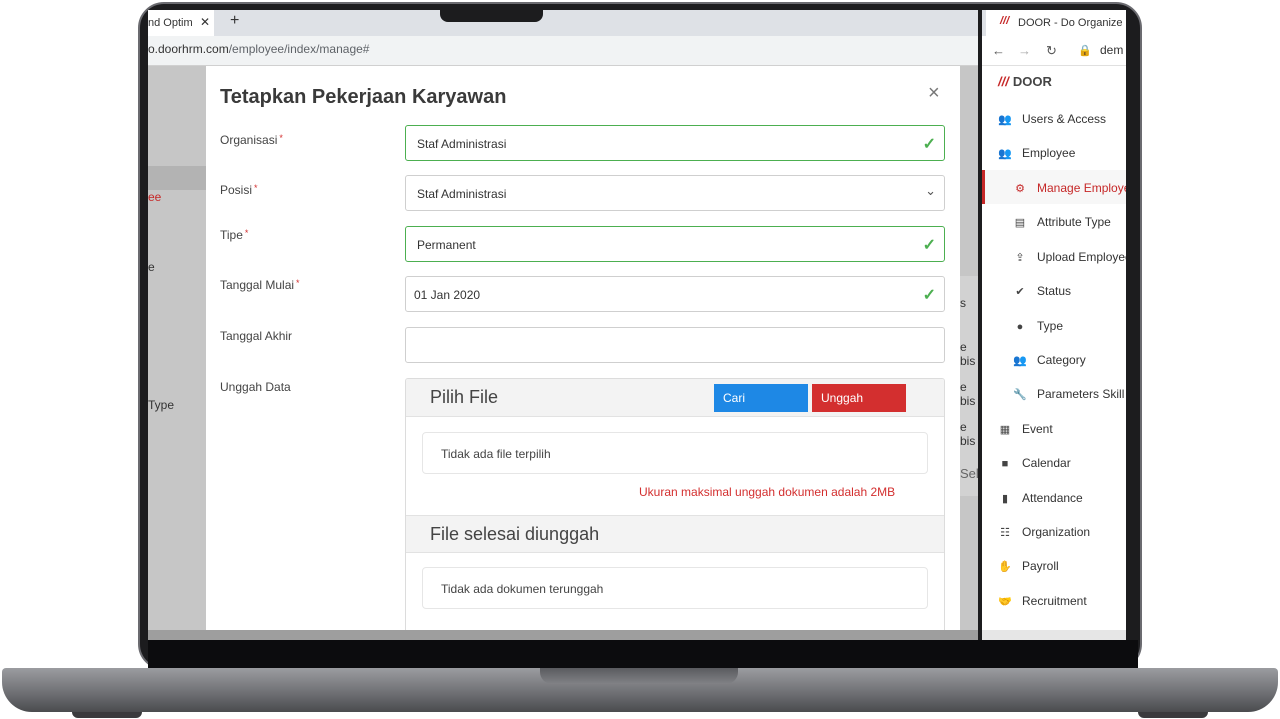 This screenshot has width=1280, height=719. I want to click on field-label-text: Organisasi, so click(249, 140).